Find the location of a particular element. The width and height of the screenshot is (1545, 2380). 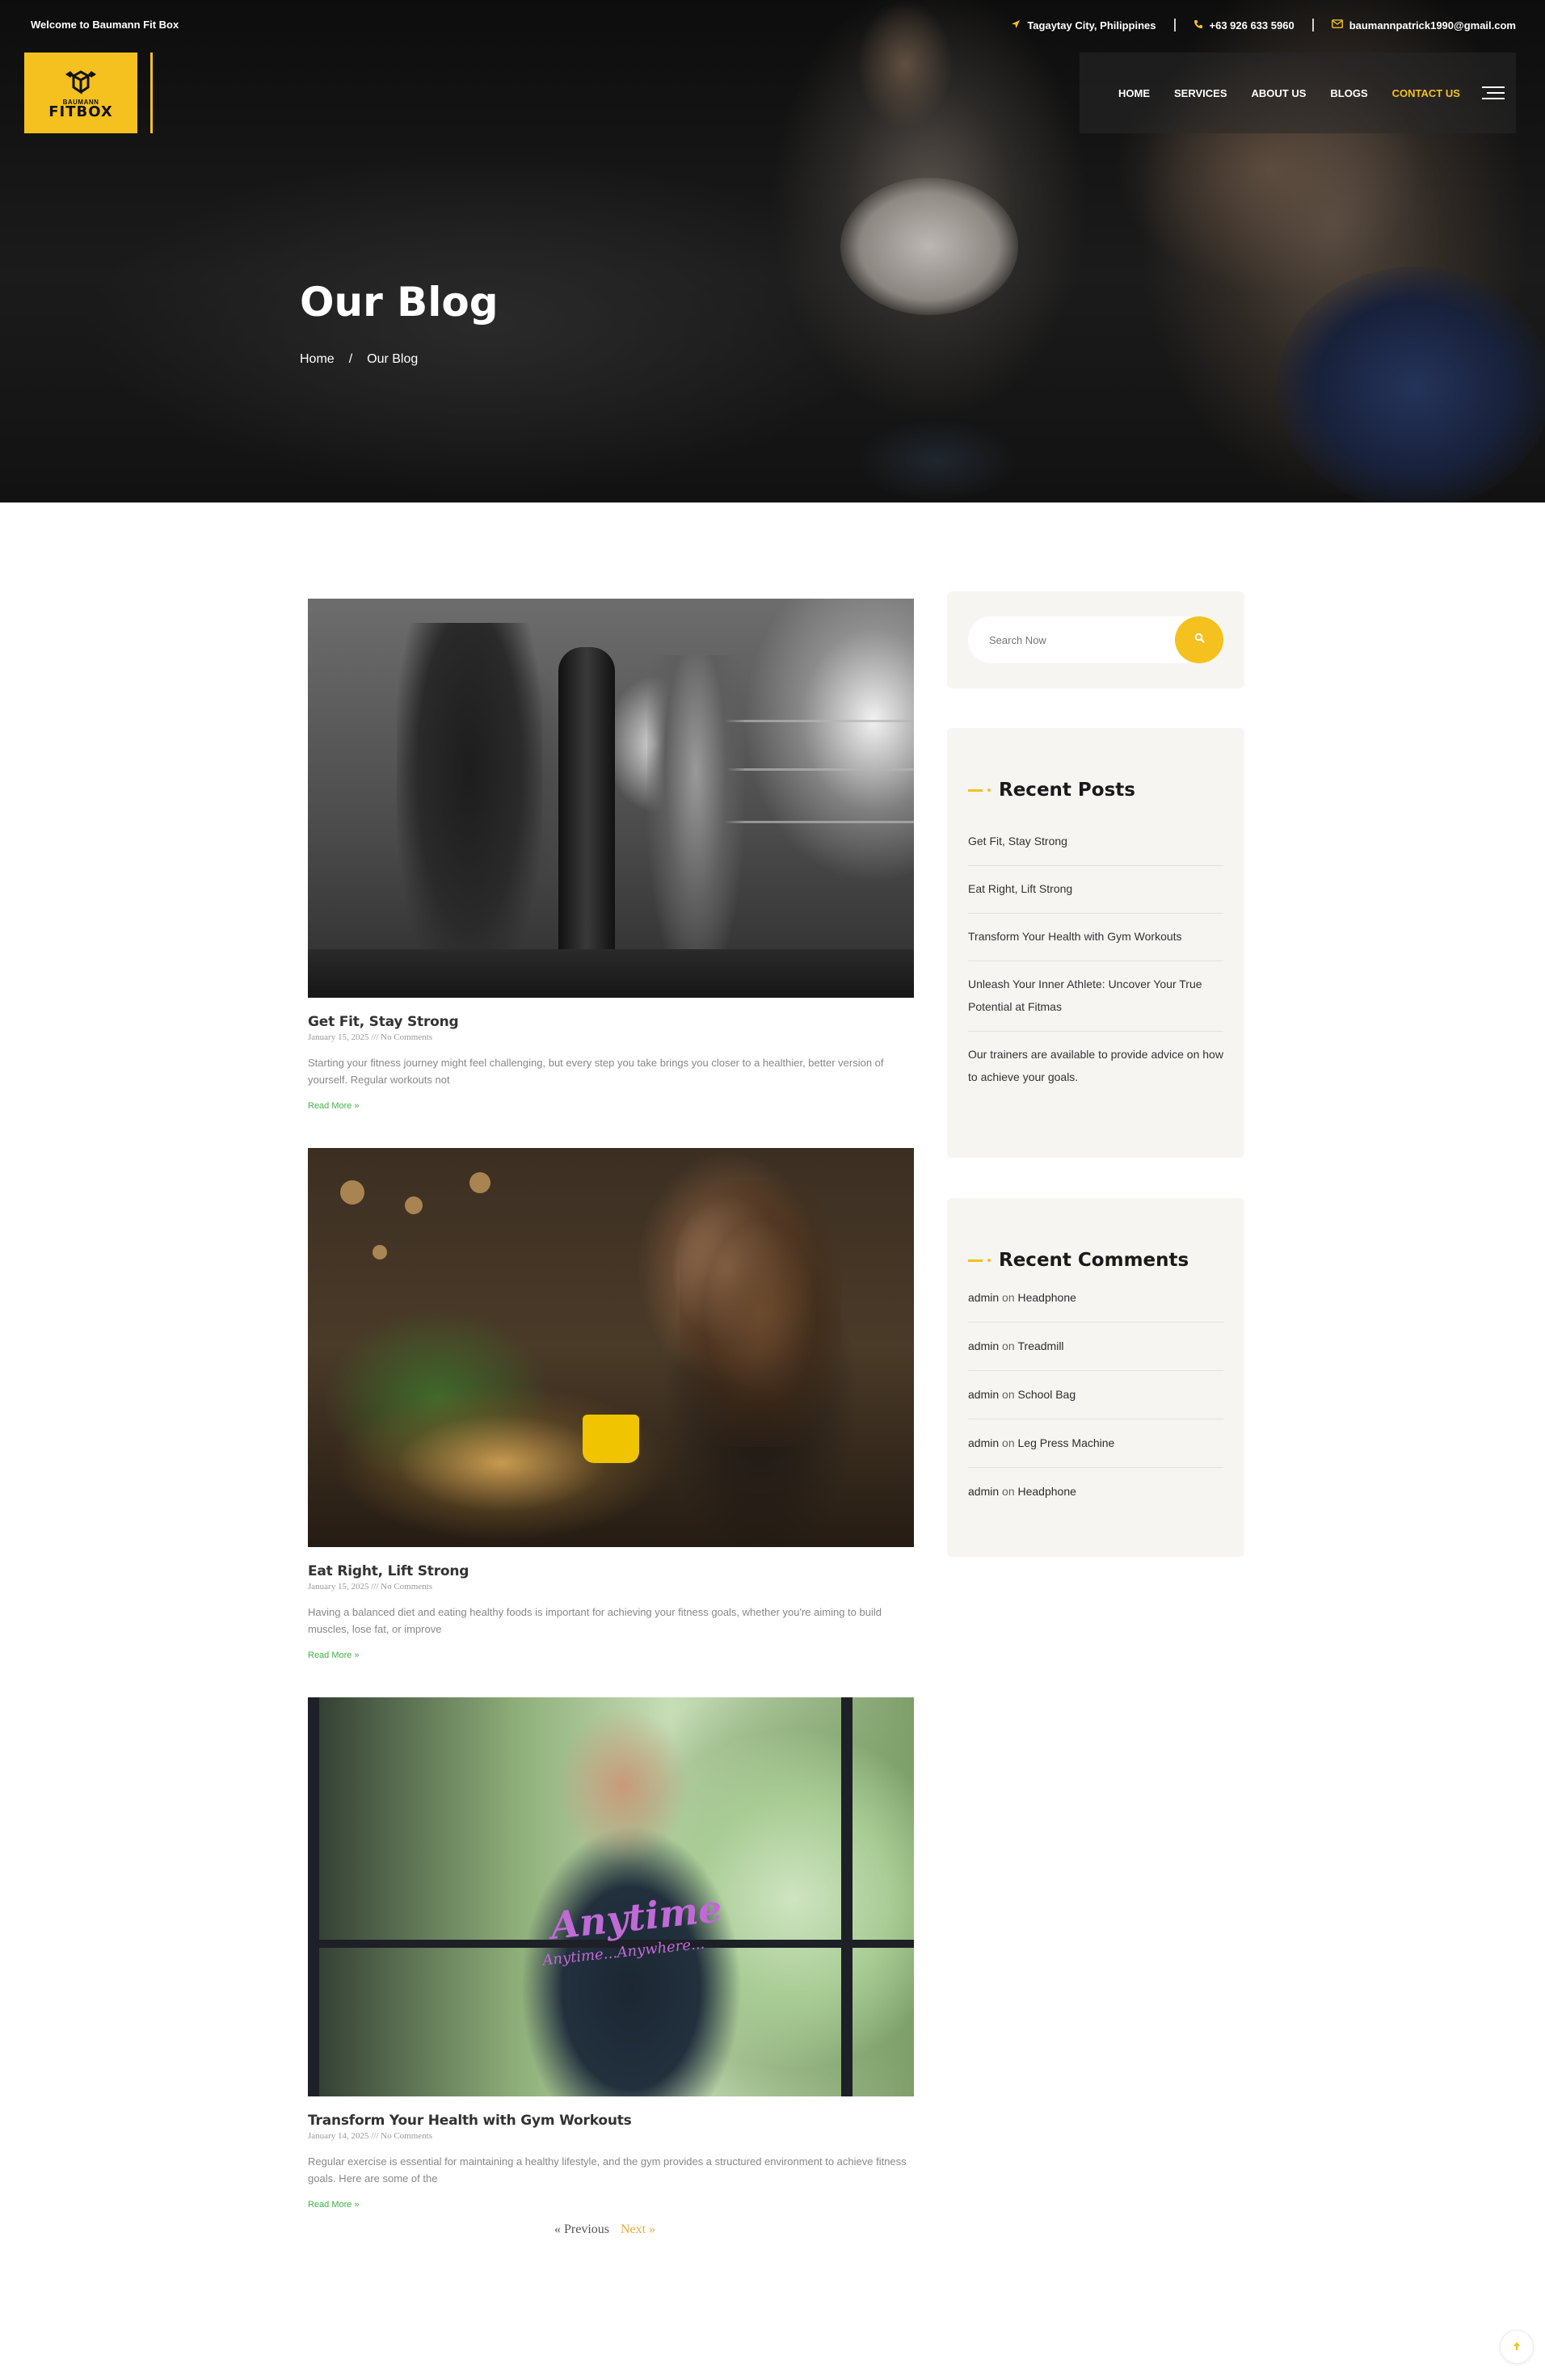

arrow-up-icon is located at coordinates (1517, 2346).